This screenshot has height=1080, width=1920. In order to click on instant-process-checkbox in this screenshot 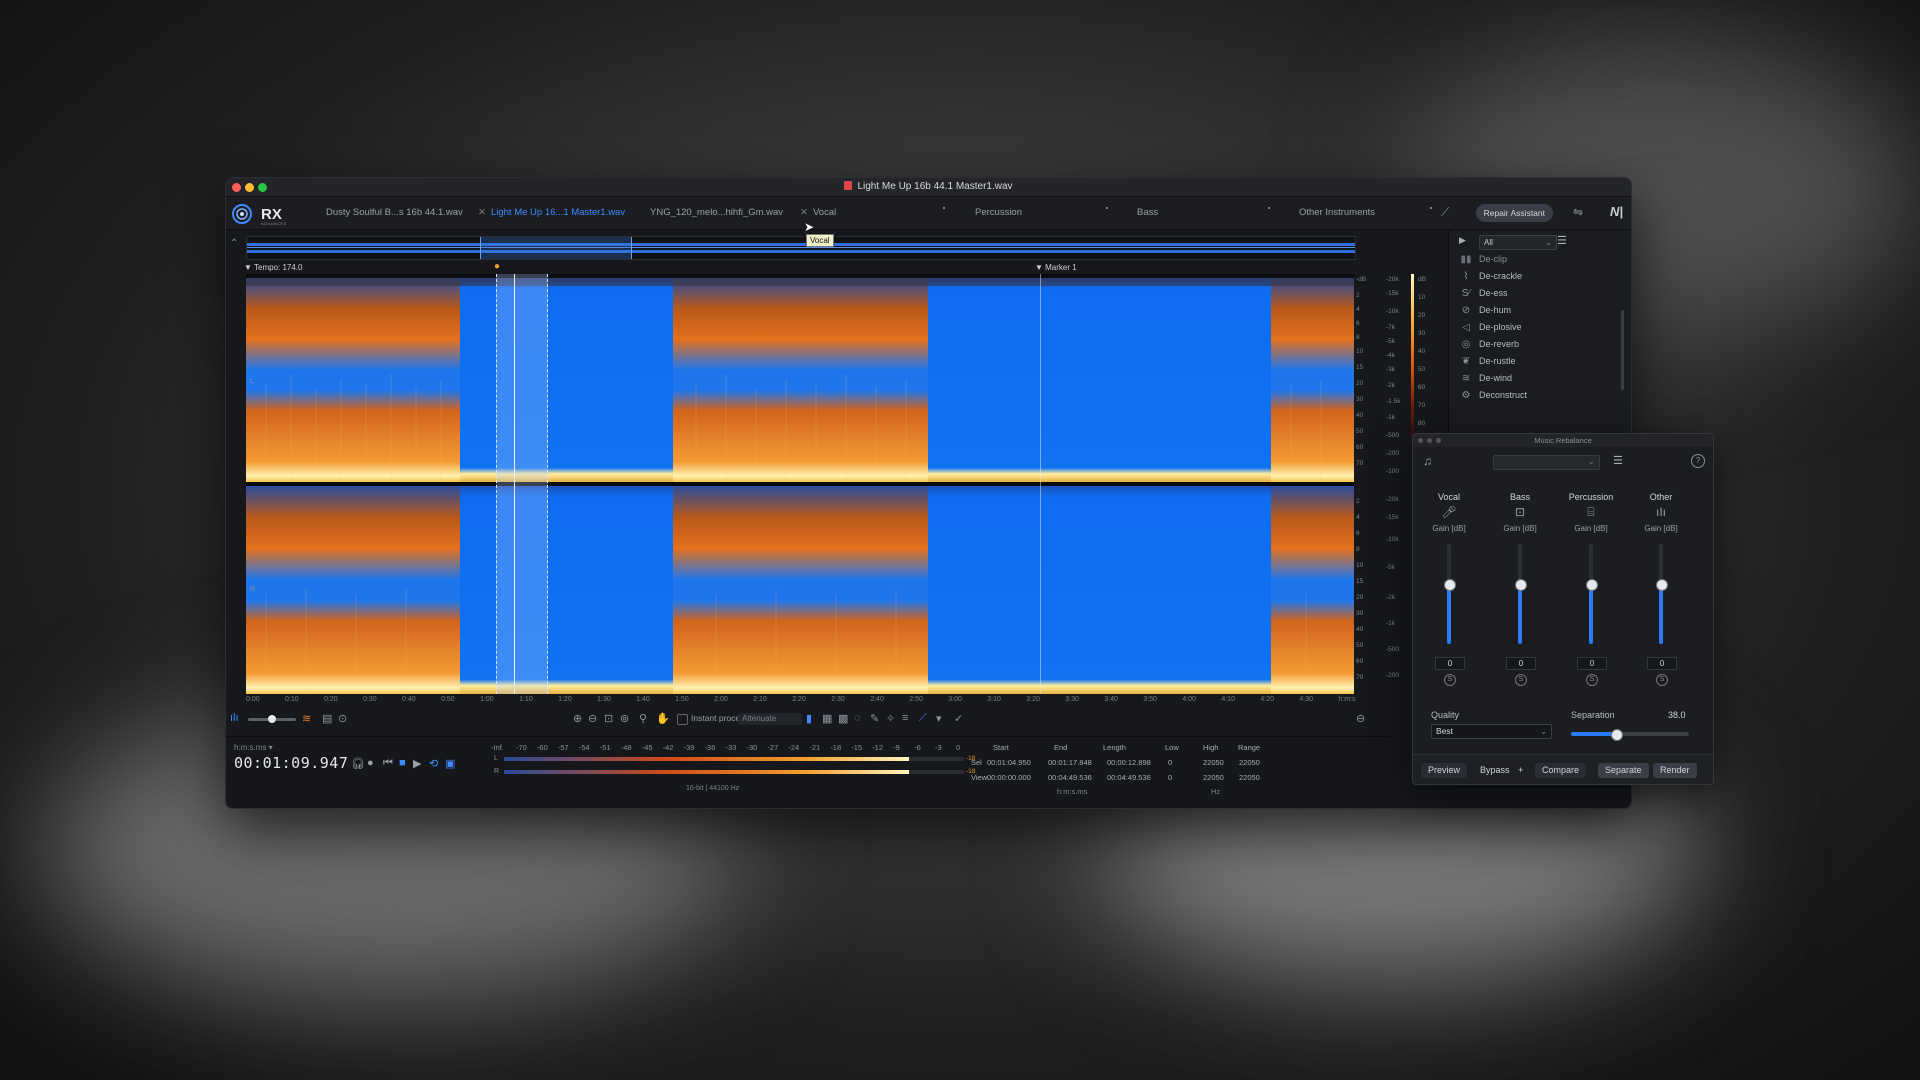, I will do `click(682, 719)`.